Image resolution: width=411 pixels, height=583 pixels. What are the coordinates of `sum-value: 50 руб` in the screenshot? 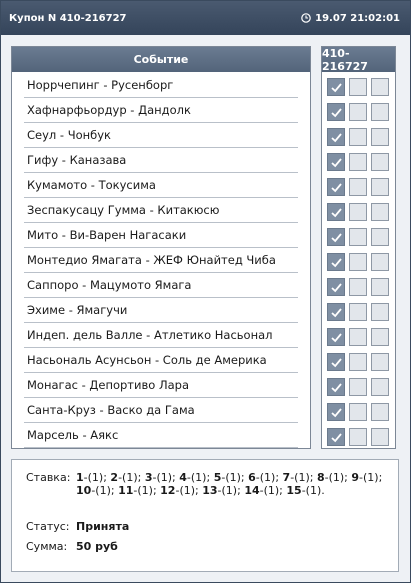 It's located at (97, 546).